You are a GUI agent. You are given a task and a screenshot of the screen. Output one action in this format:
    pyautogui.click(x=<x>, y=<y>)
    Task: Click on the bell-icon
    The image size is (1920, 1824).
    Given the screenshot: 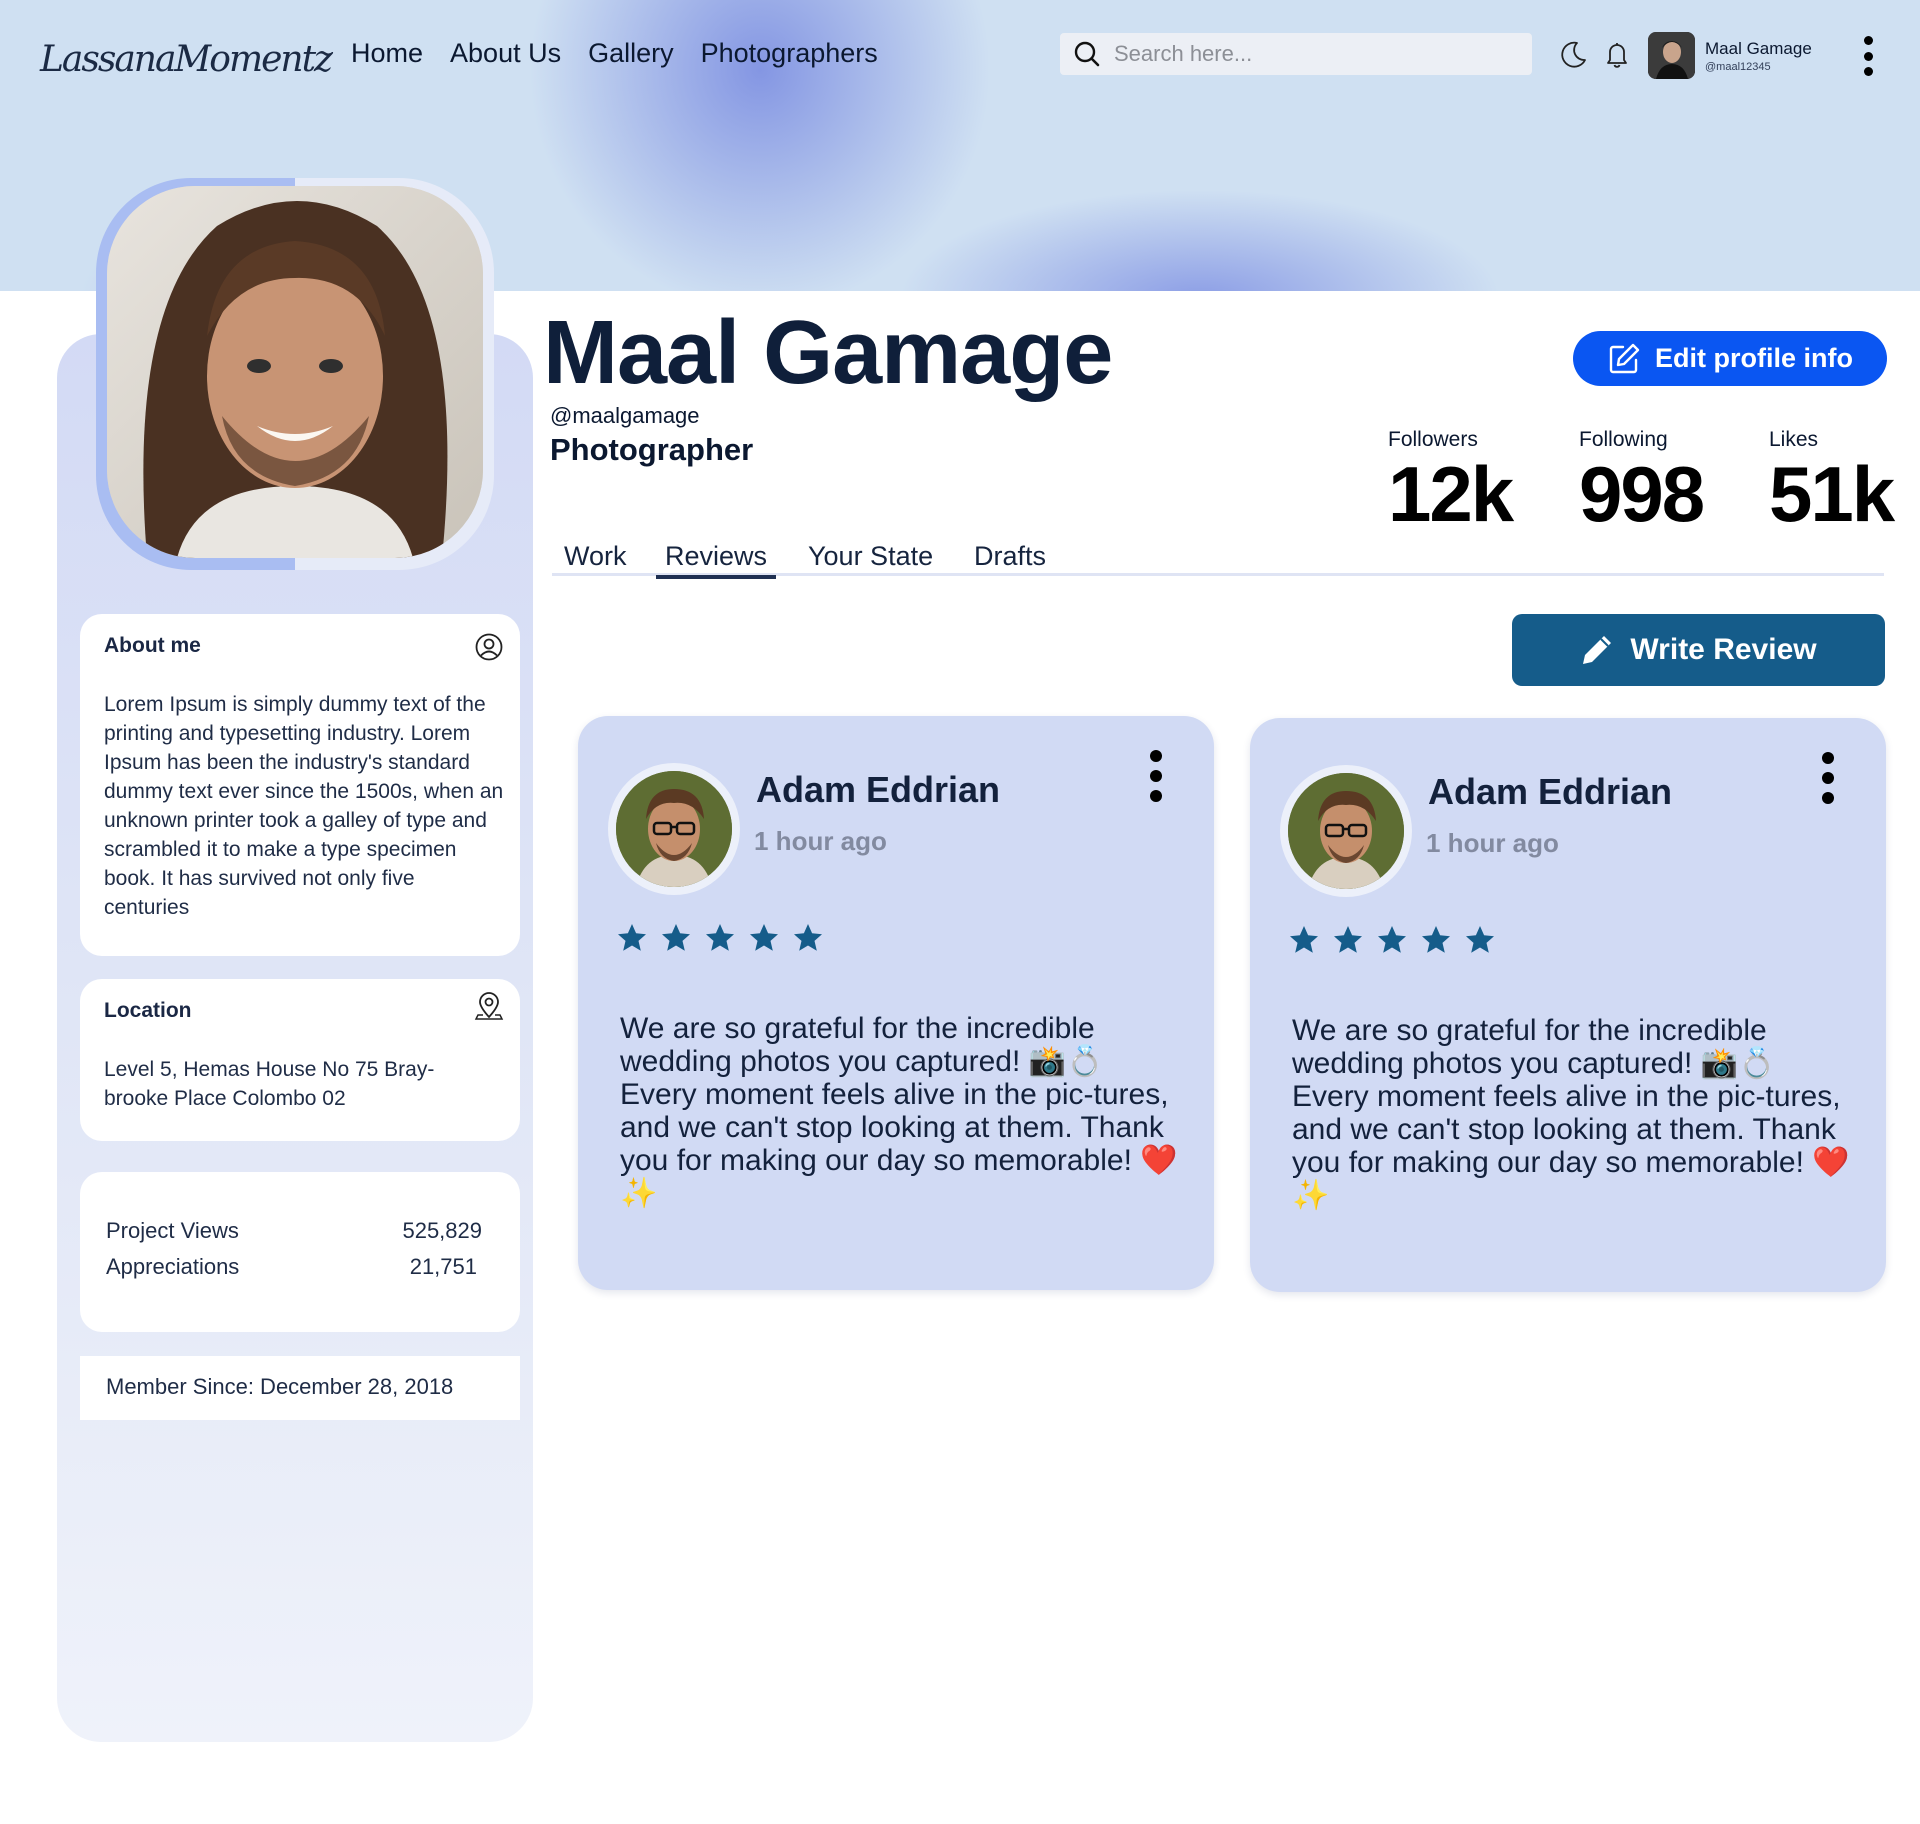 What is the action you would take?
    pyautogui.click(x=1617, y=54)
    